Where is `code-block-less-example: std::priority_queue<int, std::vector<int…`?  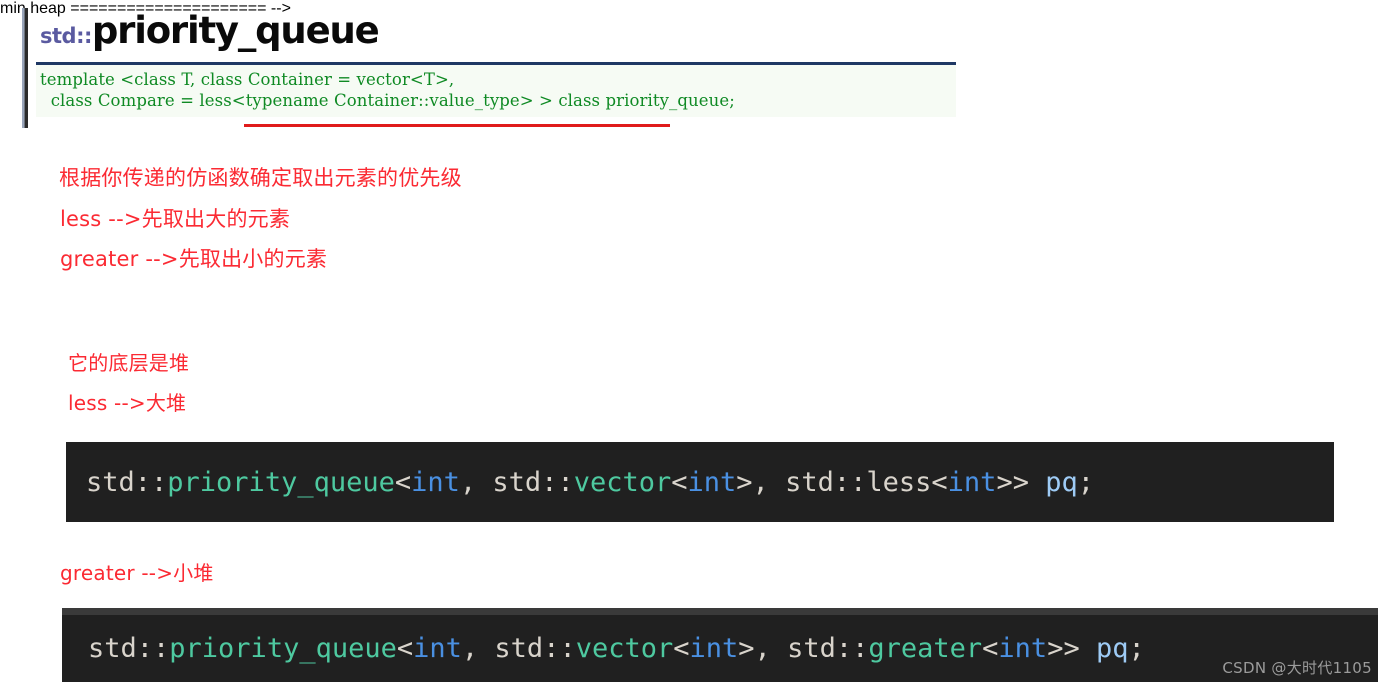
code-block-less-example: std::priority_queue<int, std::vector<int… is located at coordinates (700, 482).